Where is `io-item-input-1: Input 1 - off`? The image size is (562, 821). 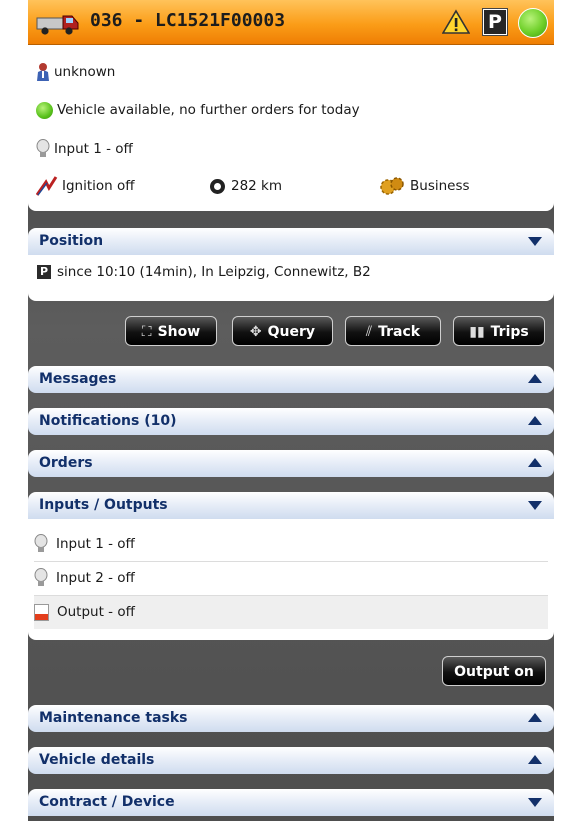 io-item-input-1: Input 1 - off is located at coordinates (291, 545).